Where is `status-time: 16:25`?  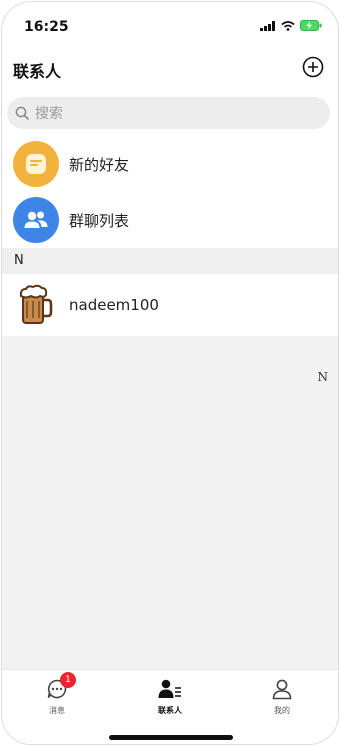
status-time: 16:25 is located at coordinates (46, 27).